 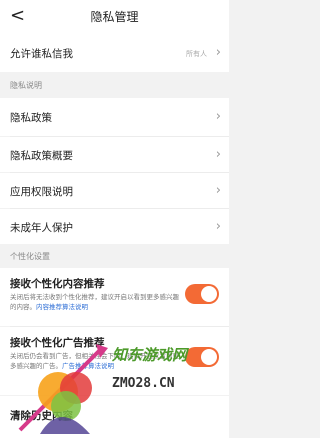 What do you see at coordinates (114, 154) in the screenshot?
I see `privacy-summary-row: 隐私政策概要 ›` at bounding box center [114, 154].